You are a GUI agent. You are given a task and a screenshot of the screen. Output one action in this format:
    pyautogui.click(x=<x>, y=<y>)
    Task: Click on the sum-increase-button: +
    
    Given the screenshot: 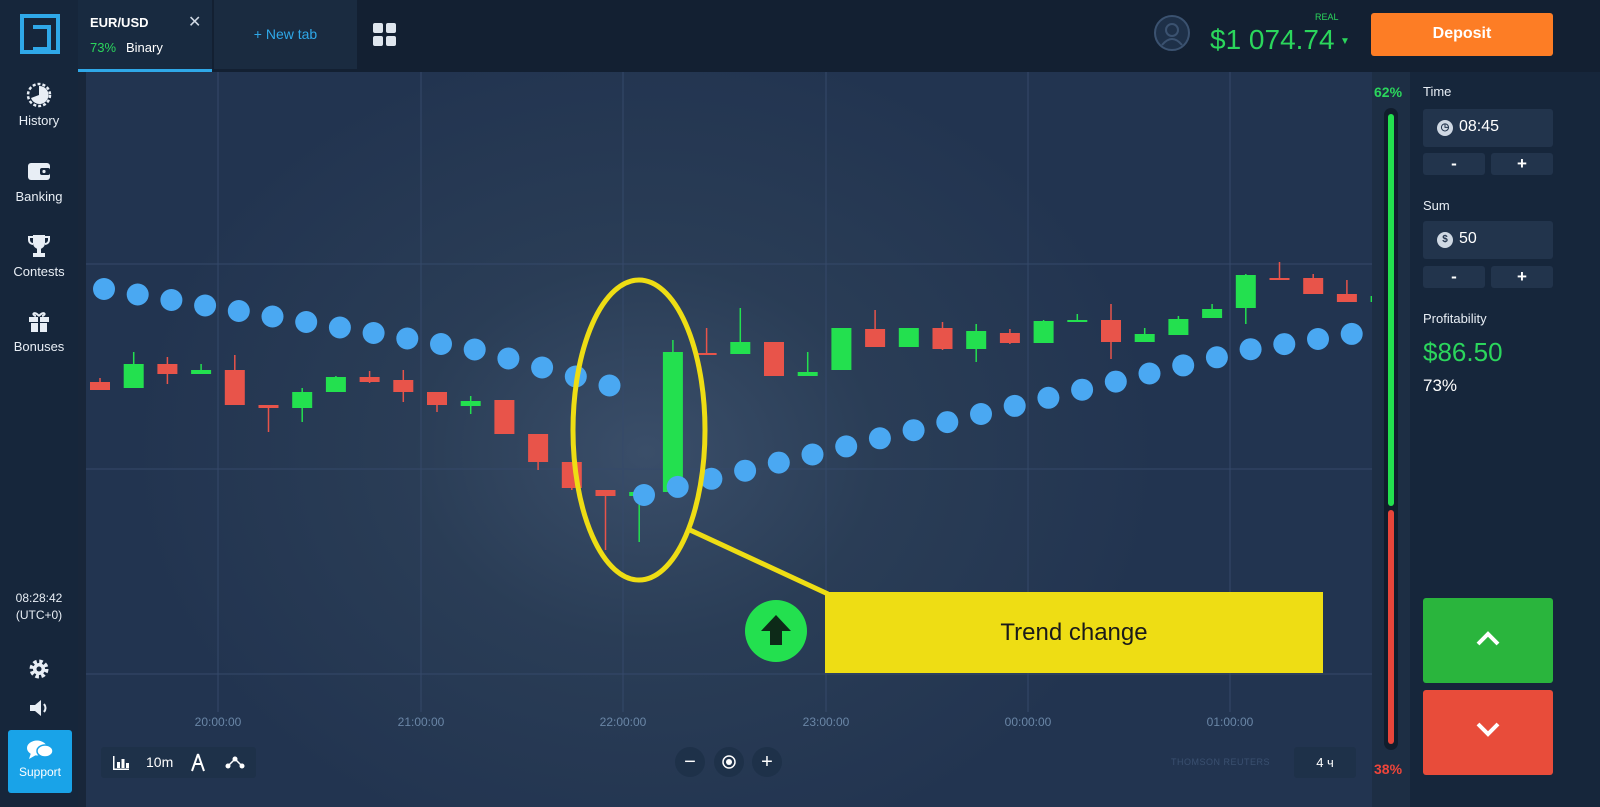 What is the action you would take?
    pyautogui.click(x=1522, y=277)
    